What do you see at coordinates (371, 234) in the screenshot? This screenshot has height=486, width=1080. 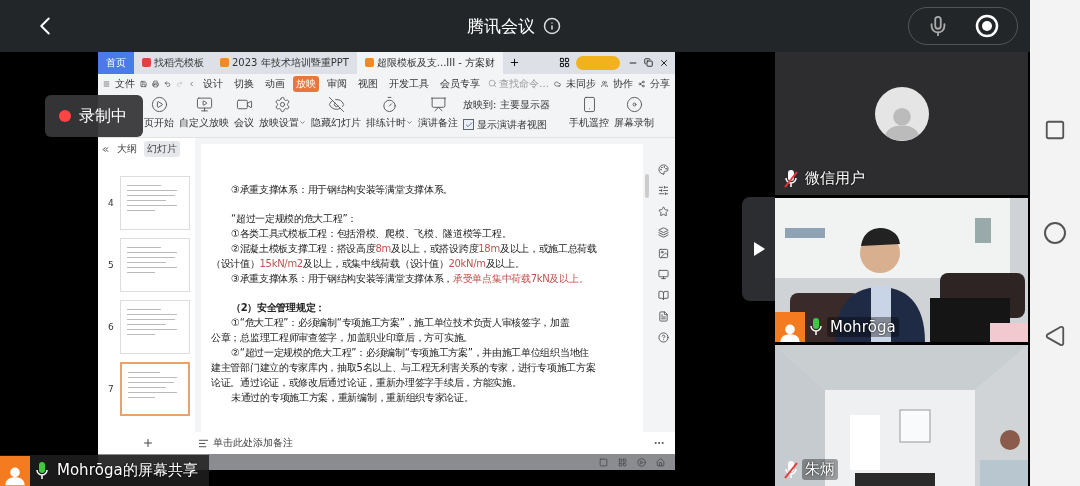 I see `slide-text: ①各类工具式模板工程：包括滑模、爬模、飞模、隧道模等工程。` at bounding box center [371, 234].